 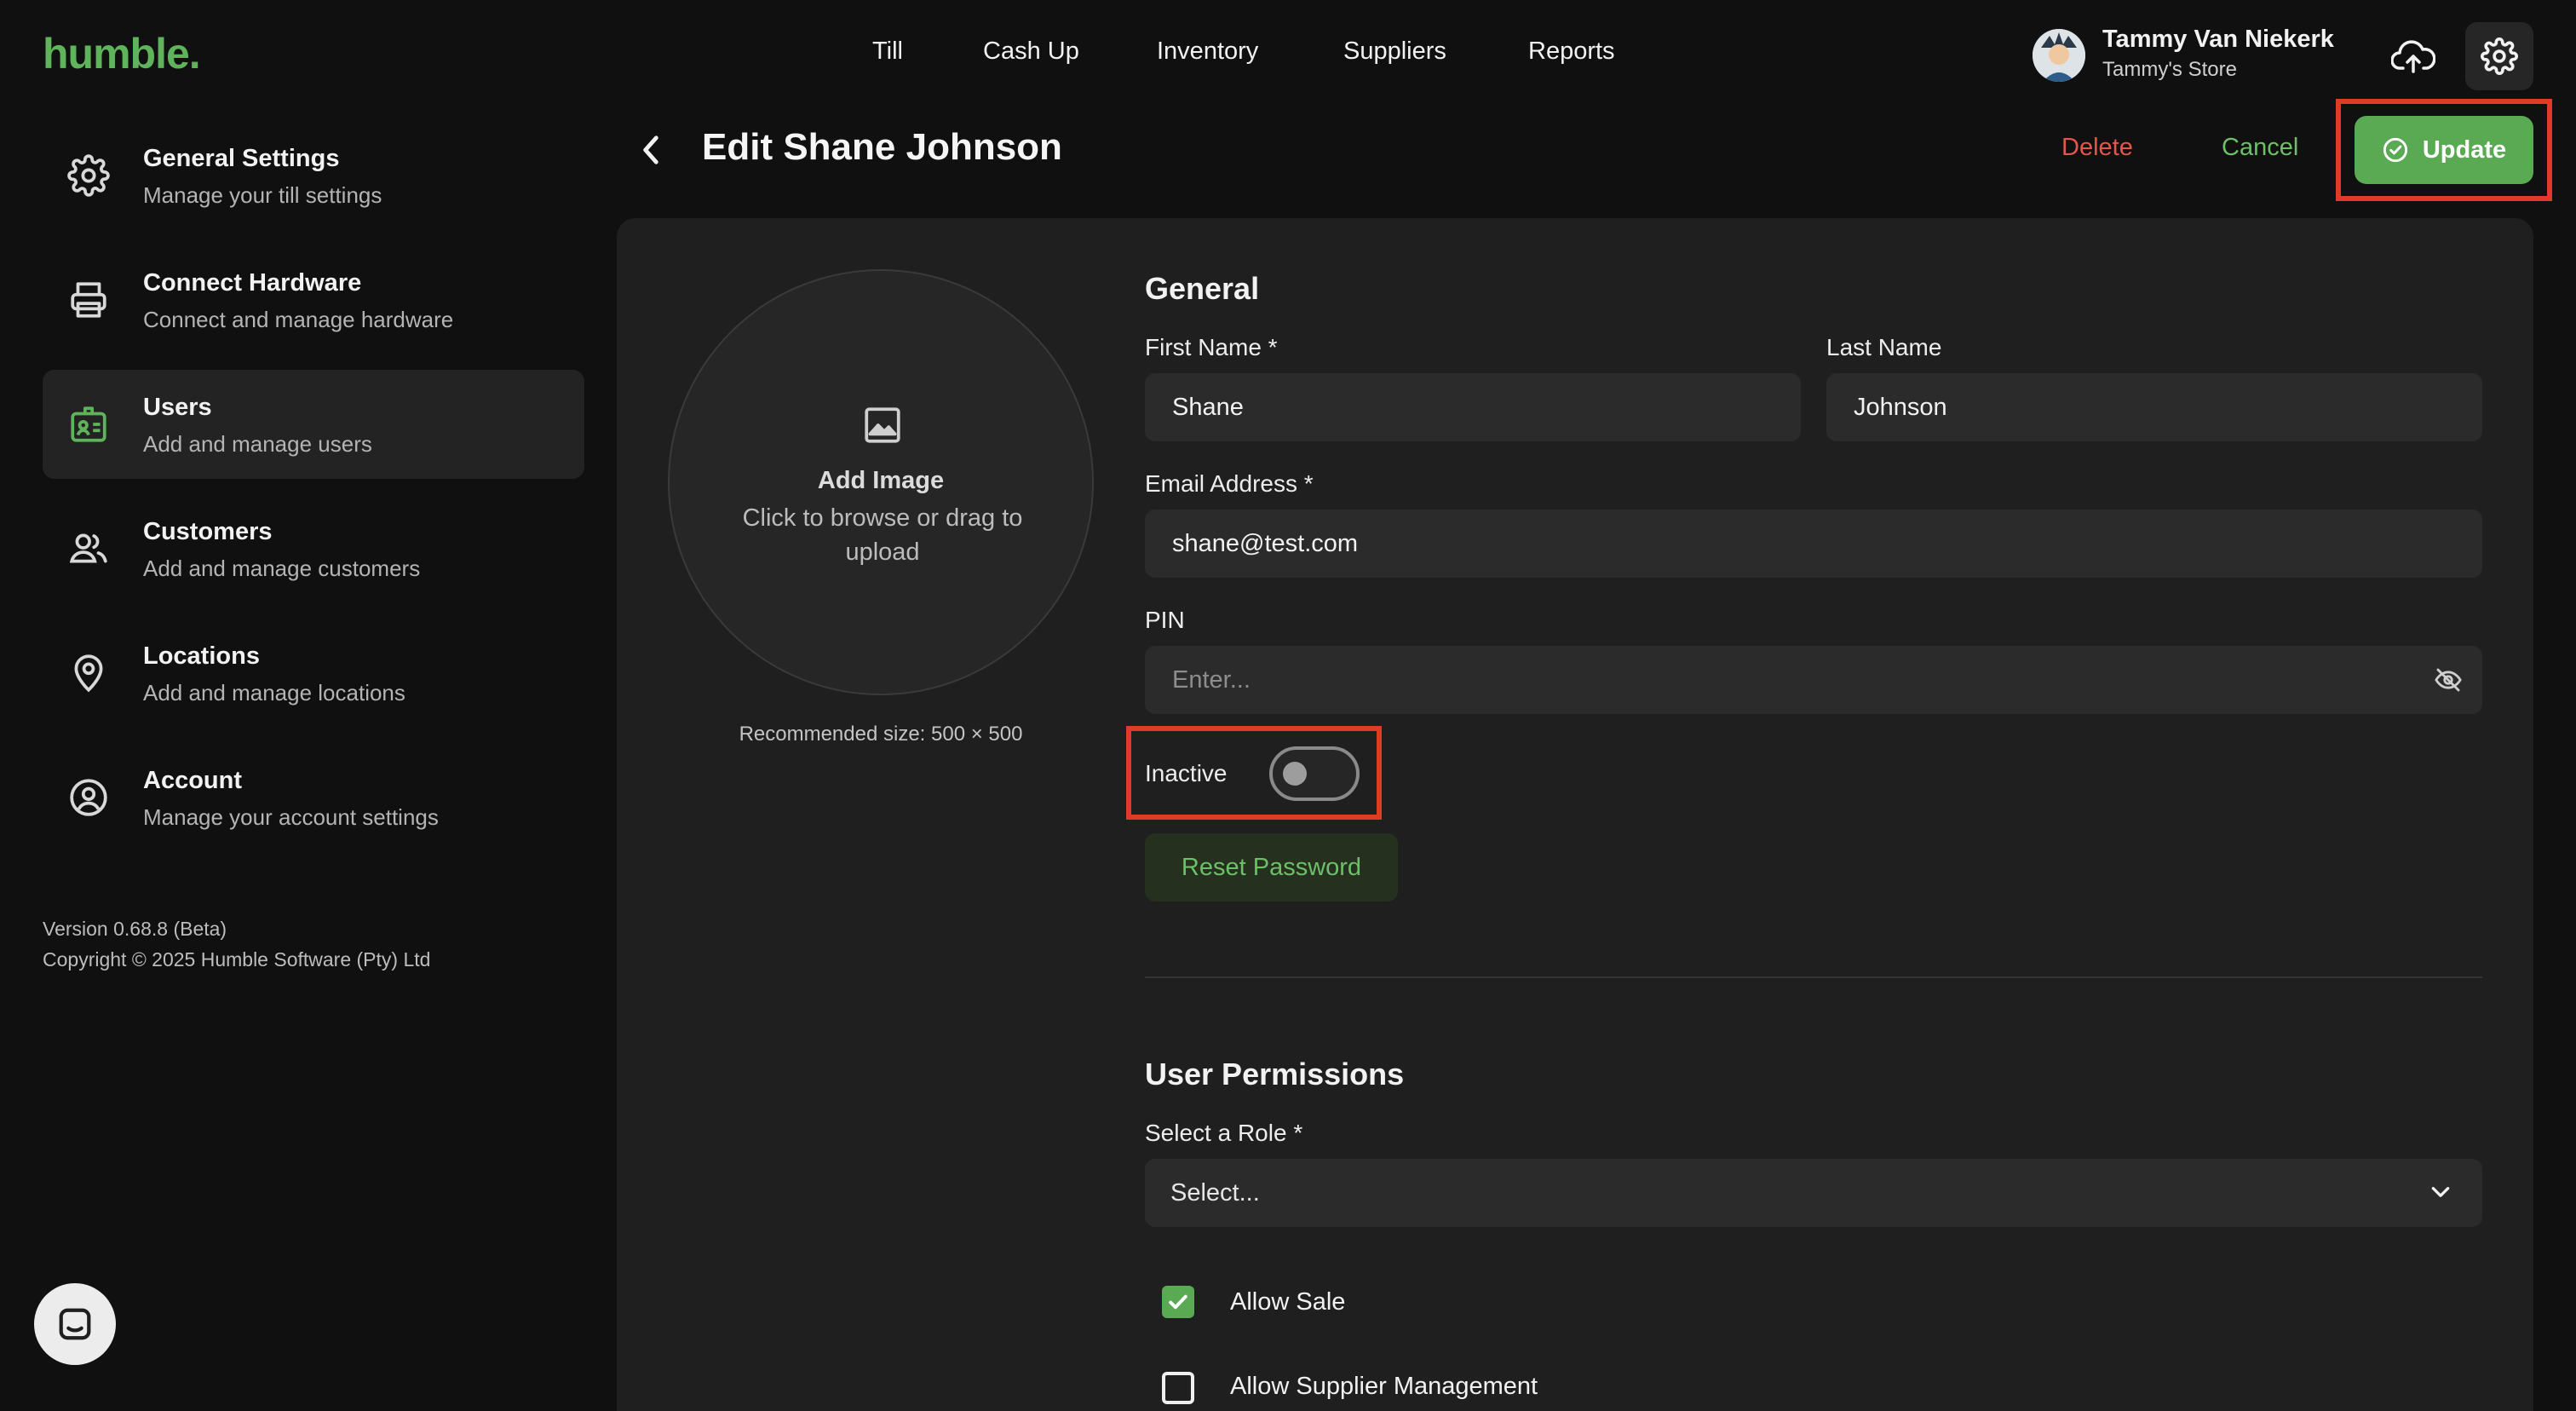 What do you see at coordinates (257, 444) in the screenshot?
I see `sidebar-item-subtitle: Add and manage users` at bounding box center [257, 444].